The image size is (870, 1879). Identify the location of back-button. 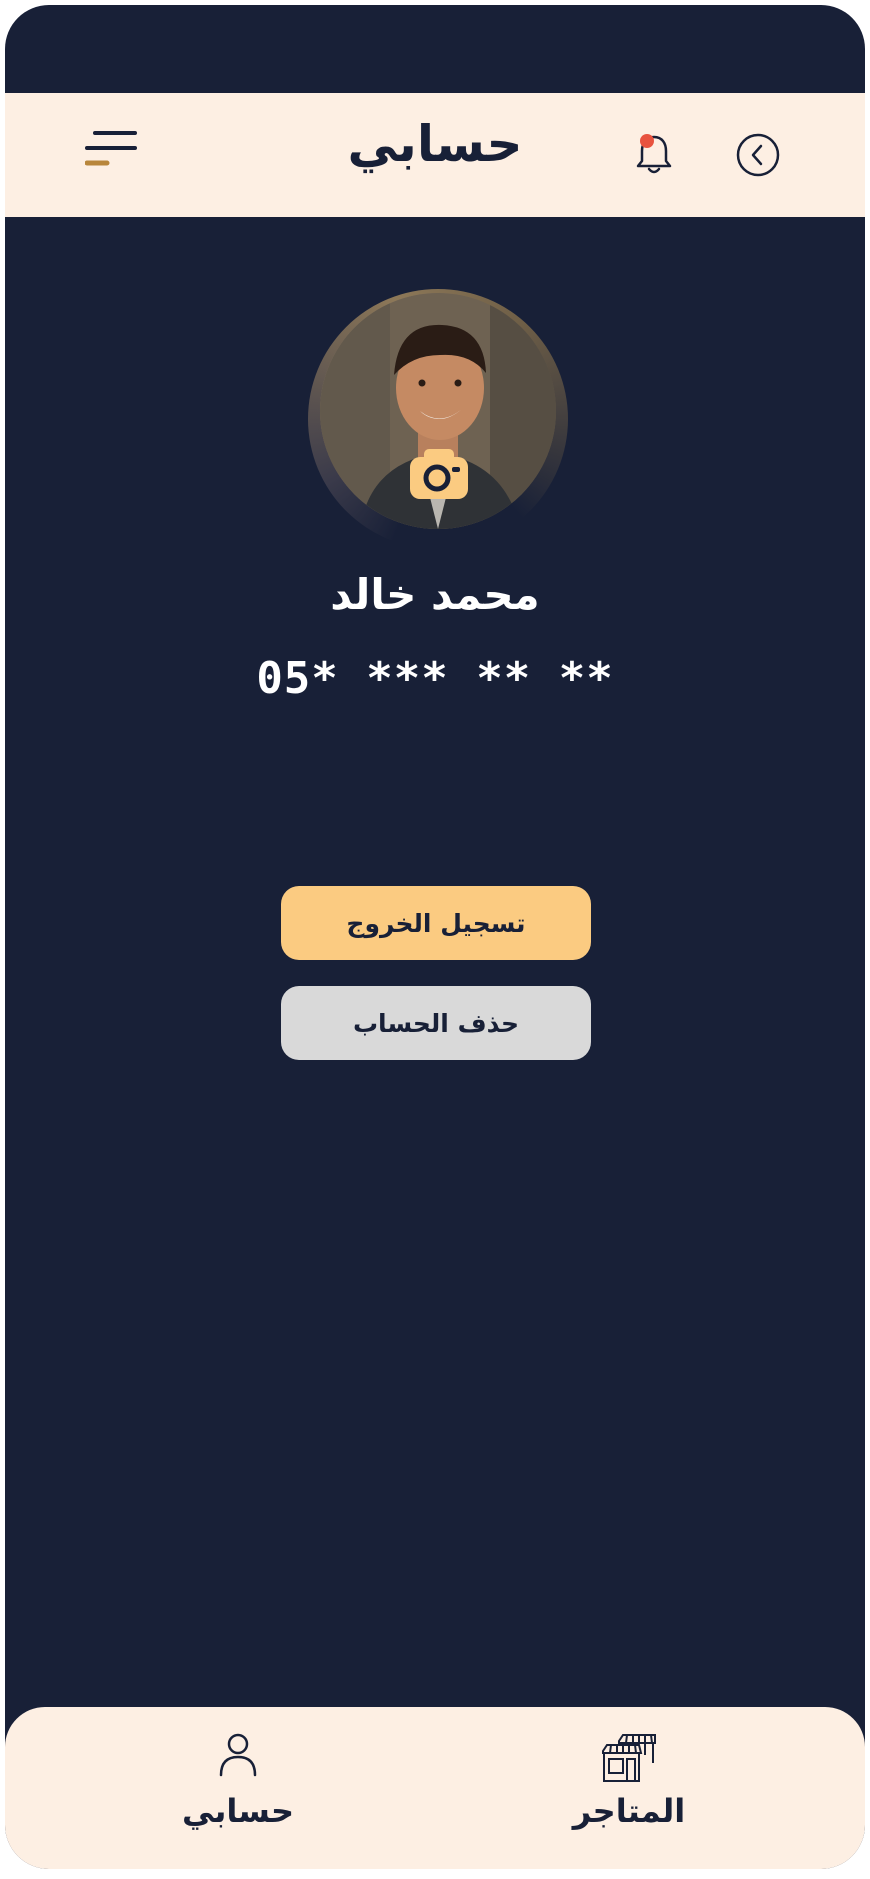
(758, 155).